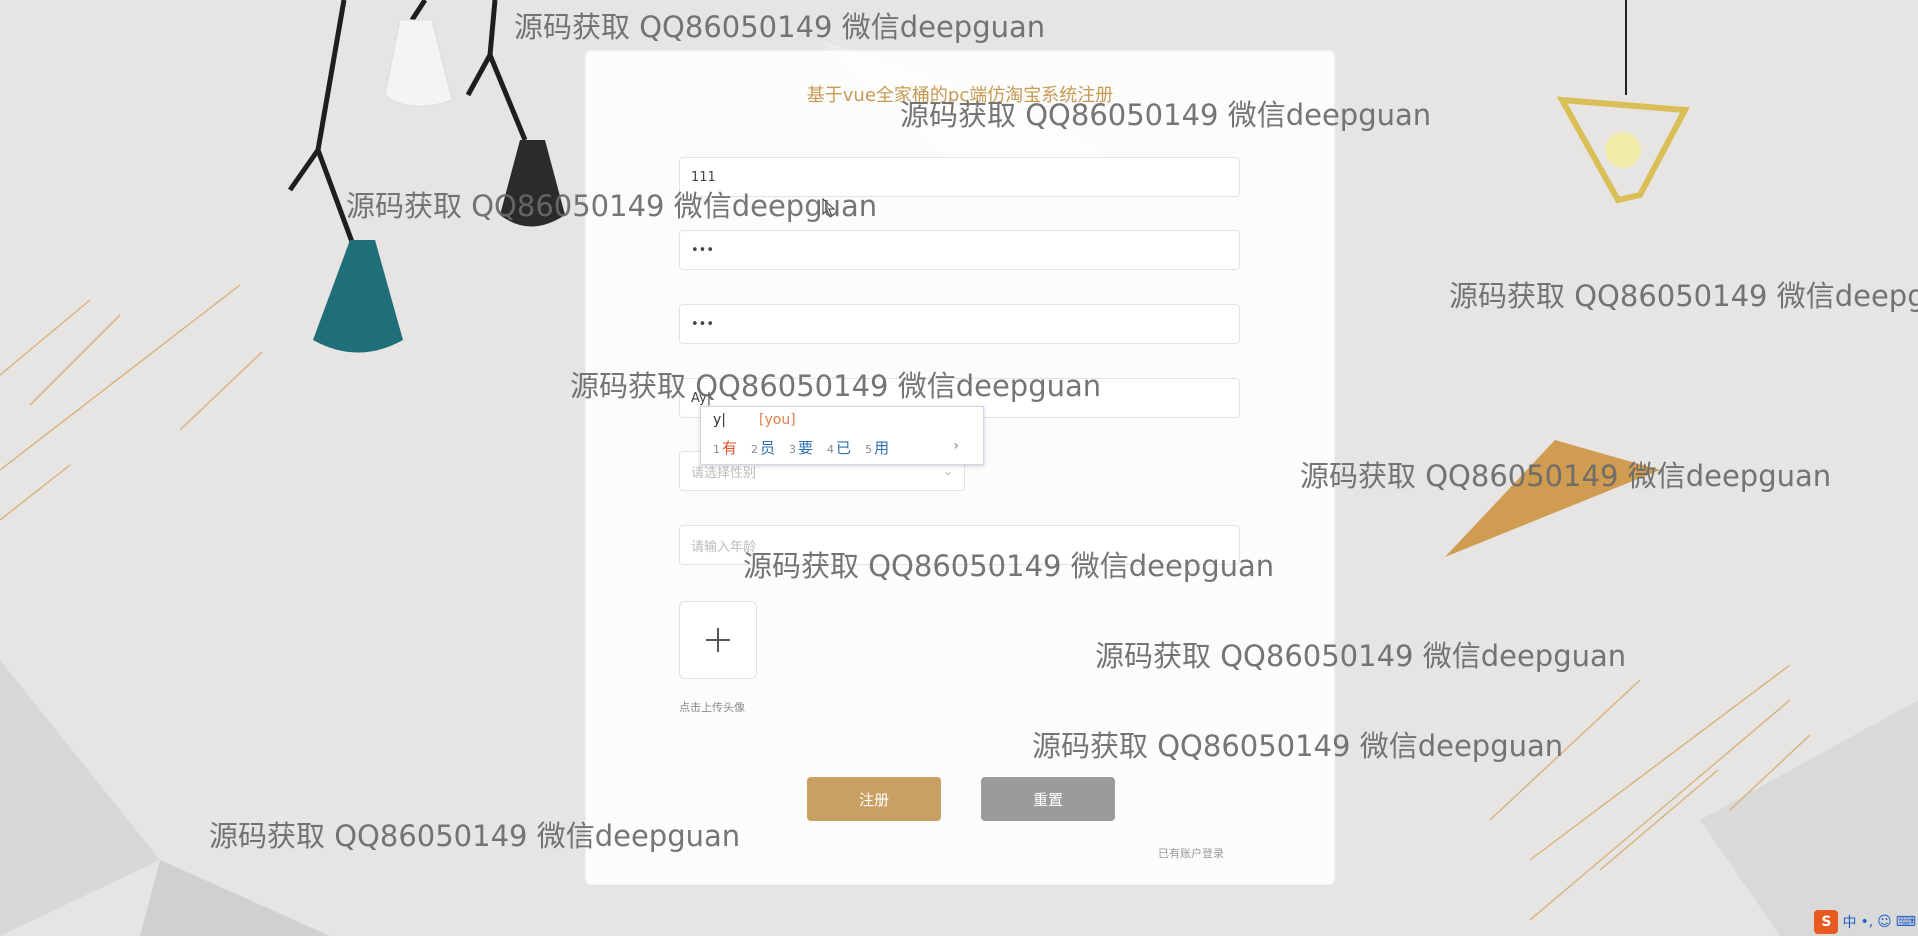  I want to click on avatar-upload-button, so click(718, 640).